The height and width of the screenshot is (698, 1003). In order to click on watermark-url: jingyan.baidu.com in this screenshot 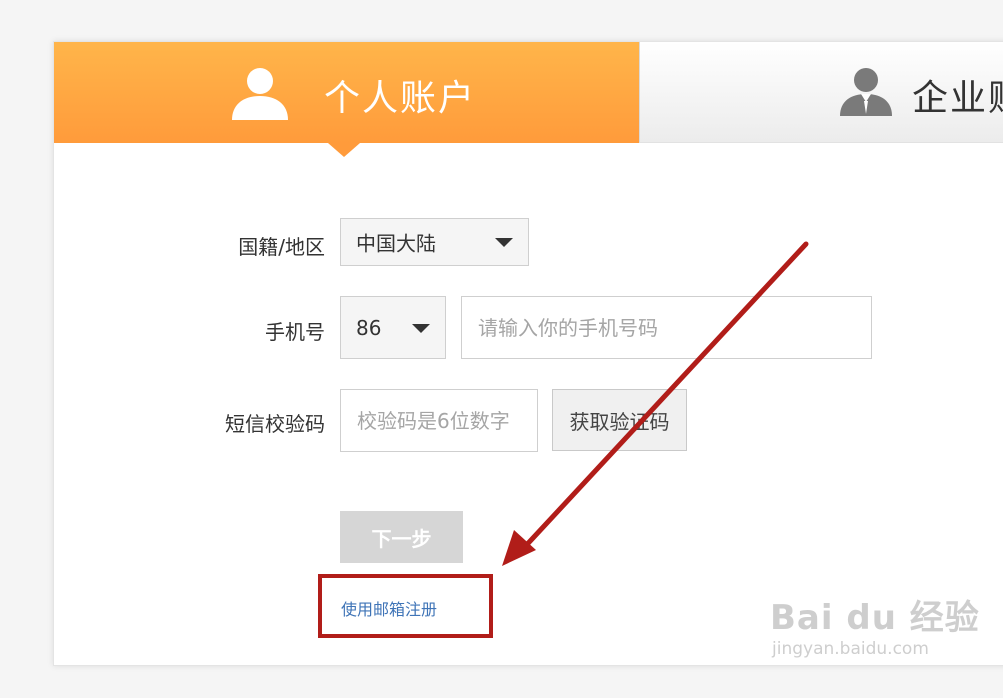, I will do `click(850, 649)`.